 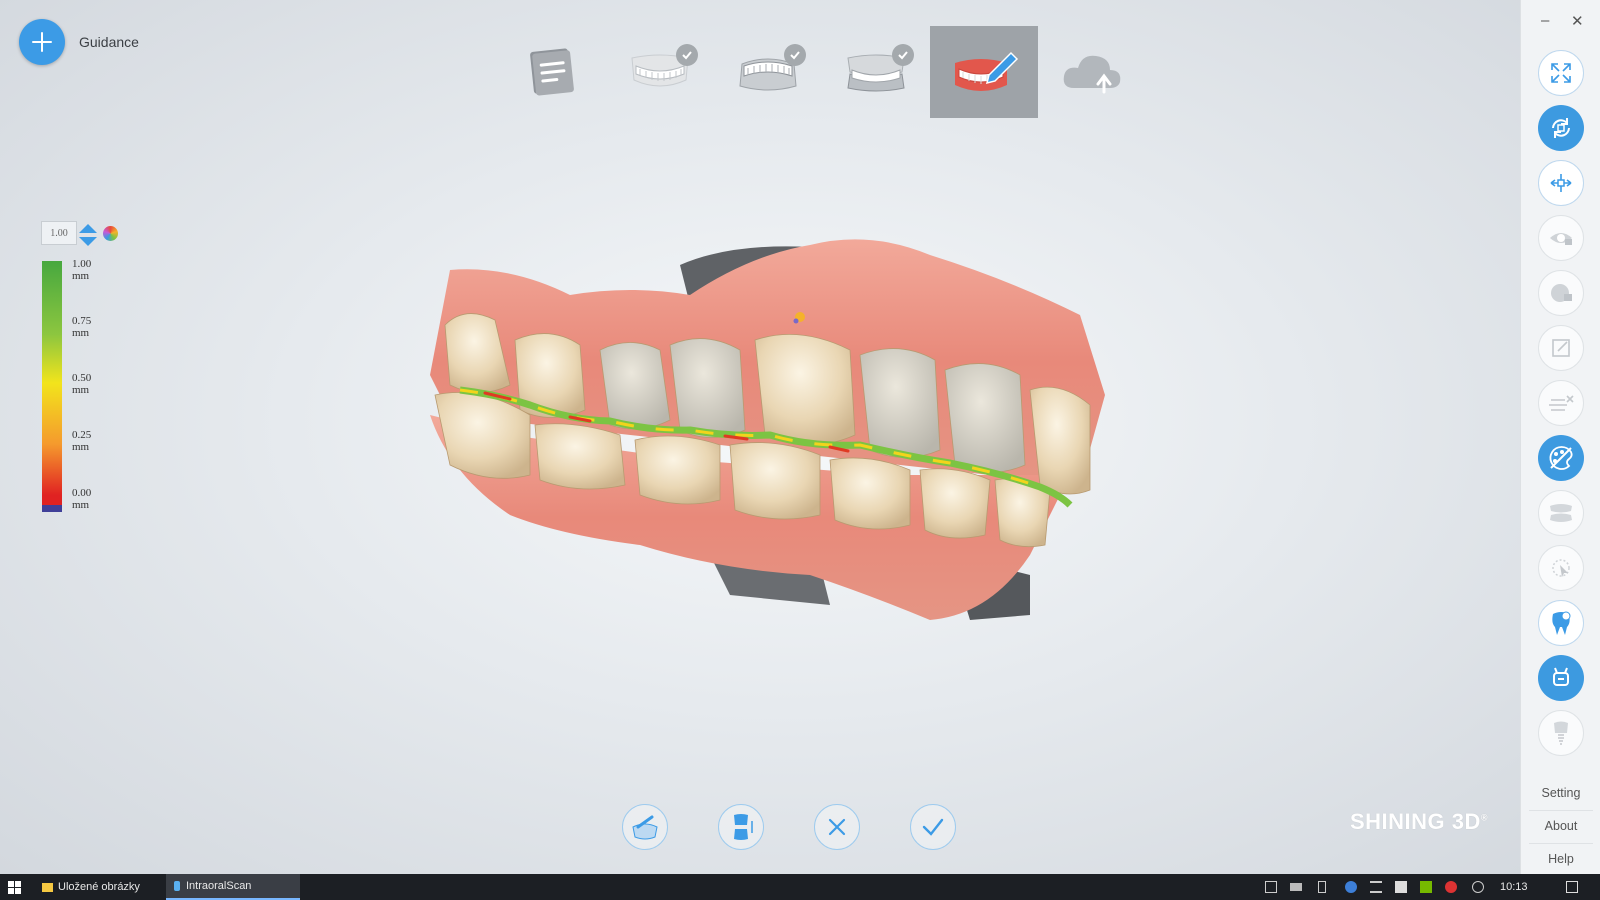 I want to click on confirm-icon, so click(x=933, y=827).